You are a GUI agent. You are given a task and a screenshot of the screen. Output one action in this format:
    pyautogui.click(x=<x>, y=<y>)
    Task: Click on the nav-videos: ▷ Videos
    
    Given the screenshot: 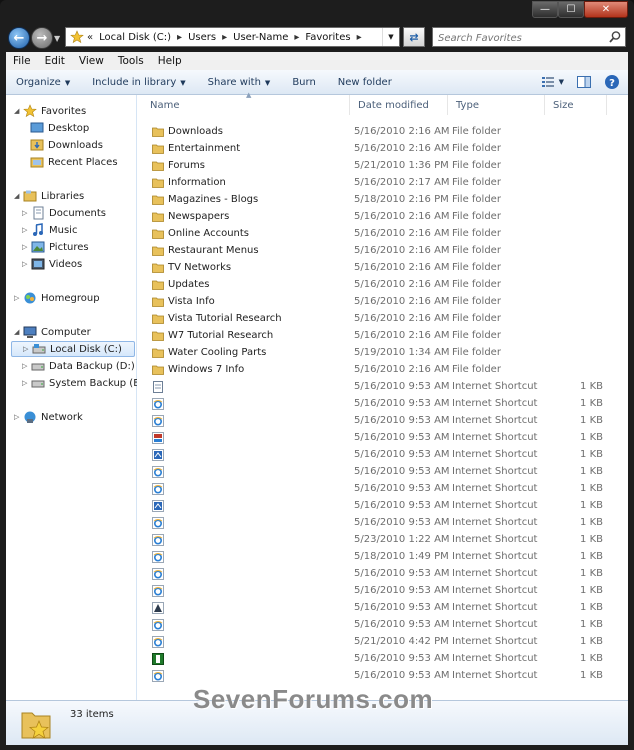 What is the action you would take?
    pyautogui.click(x=52, y=264)
    